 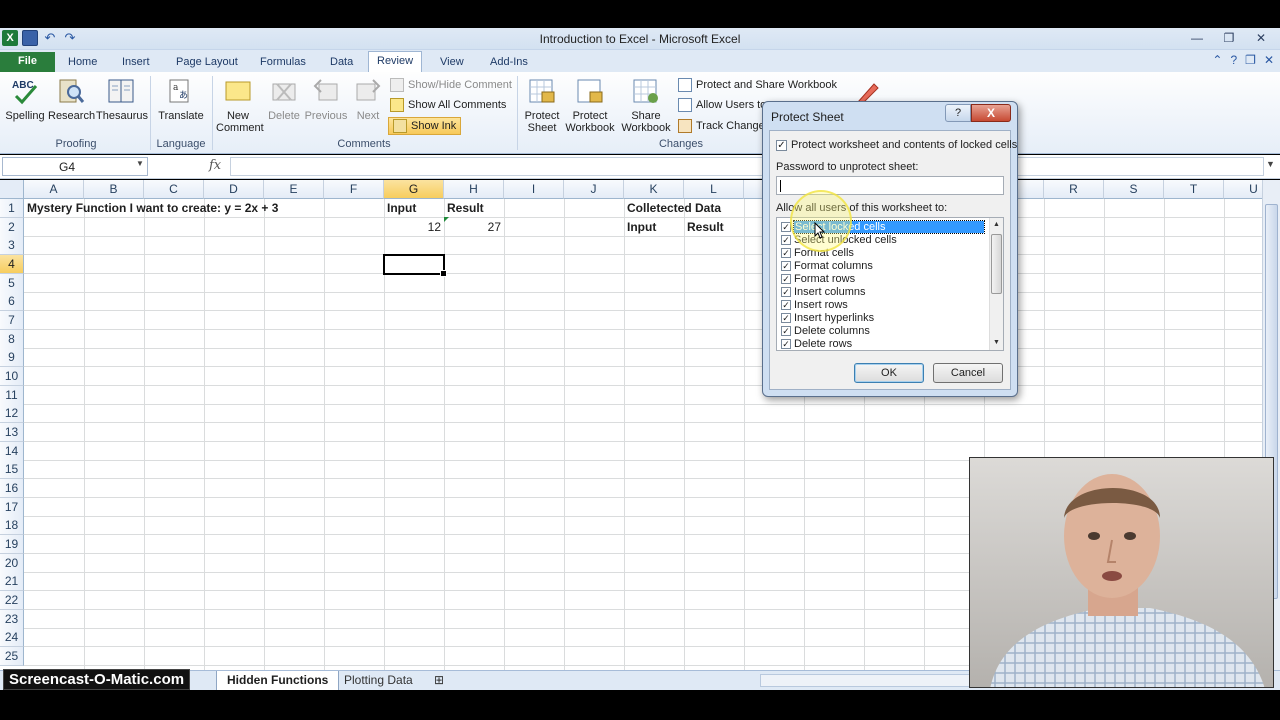 What do you see at coordinates (12, 376) in the screenshot?
I see `row-header: 10` at bounding box center [12, 376].